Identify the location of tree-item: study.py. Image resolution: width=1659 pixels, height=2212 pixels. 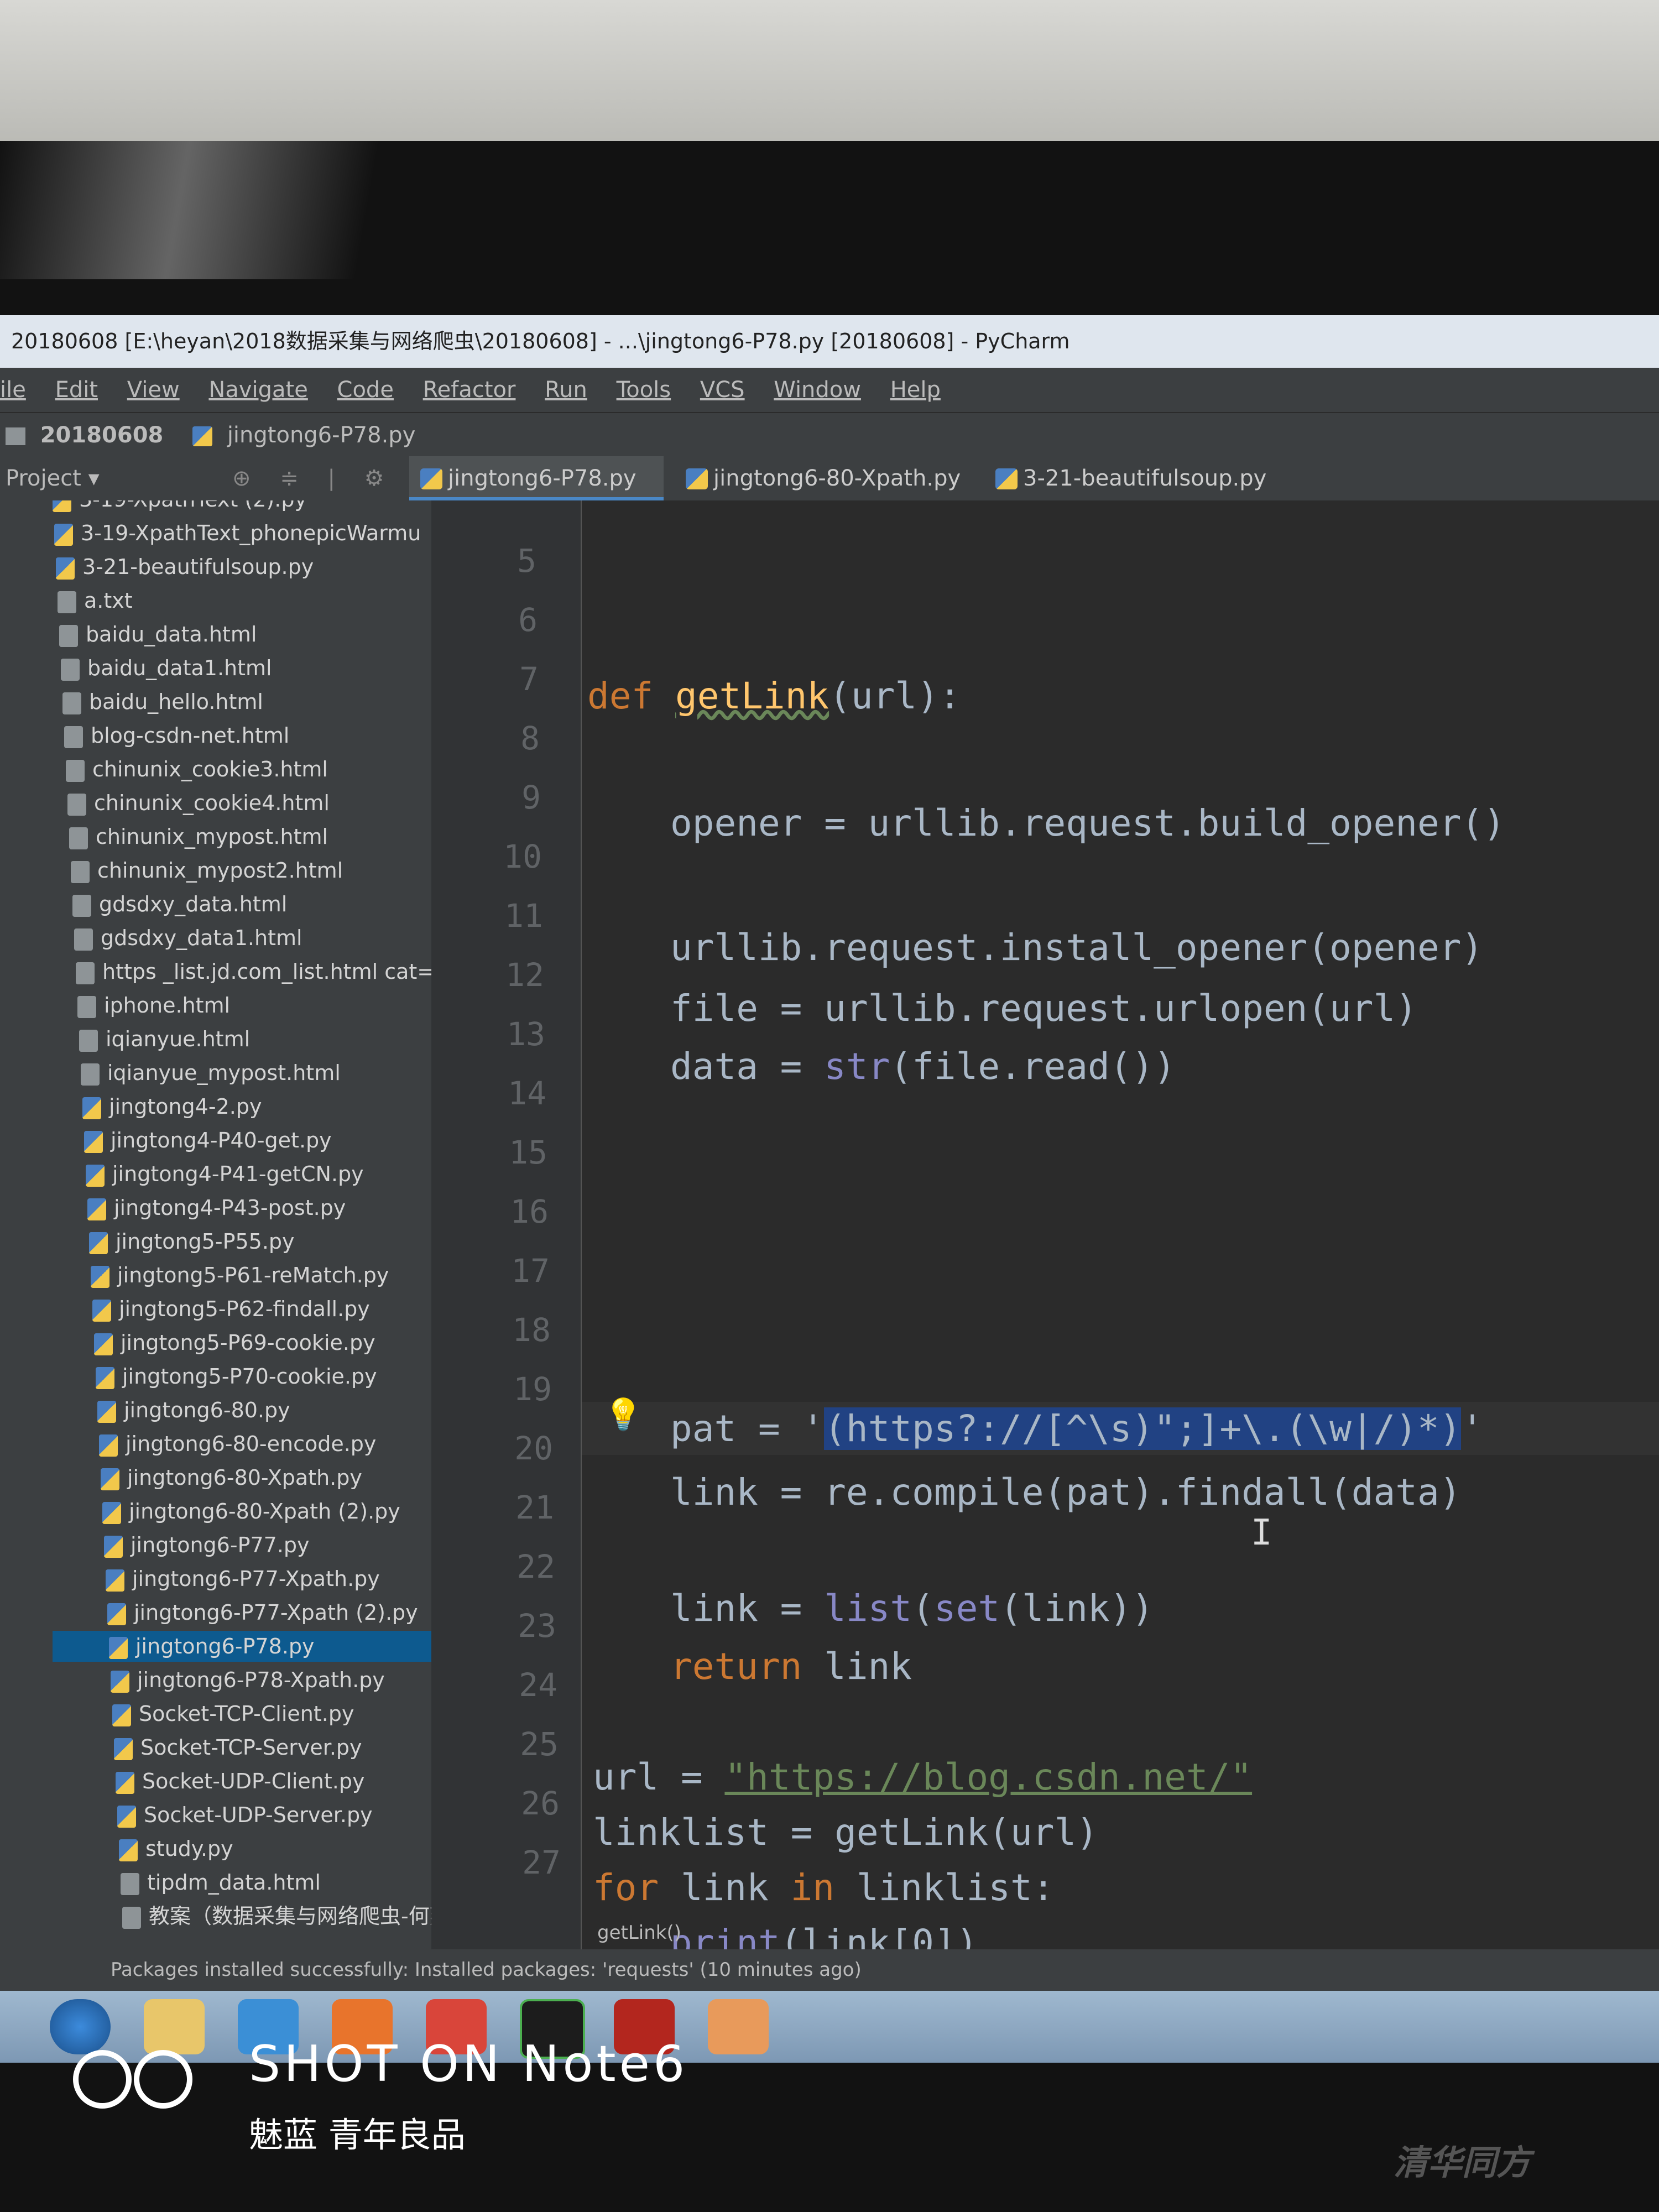
(176, 1849).